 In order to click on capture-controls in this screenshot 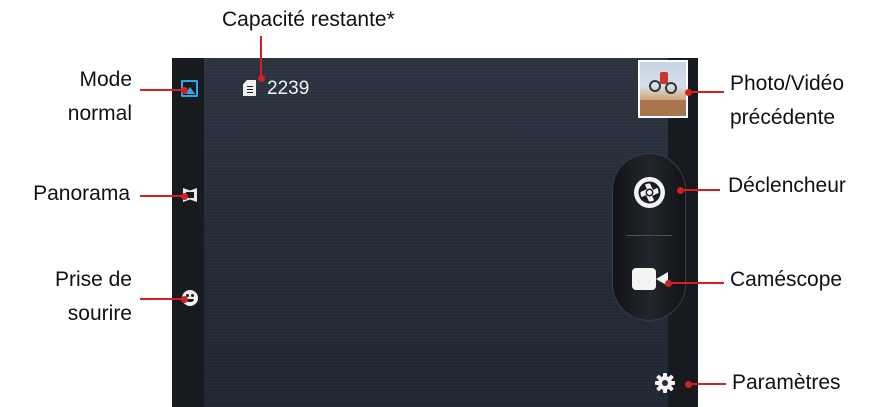, I will do `click(649, 237)`.